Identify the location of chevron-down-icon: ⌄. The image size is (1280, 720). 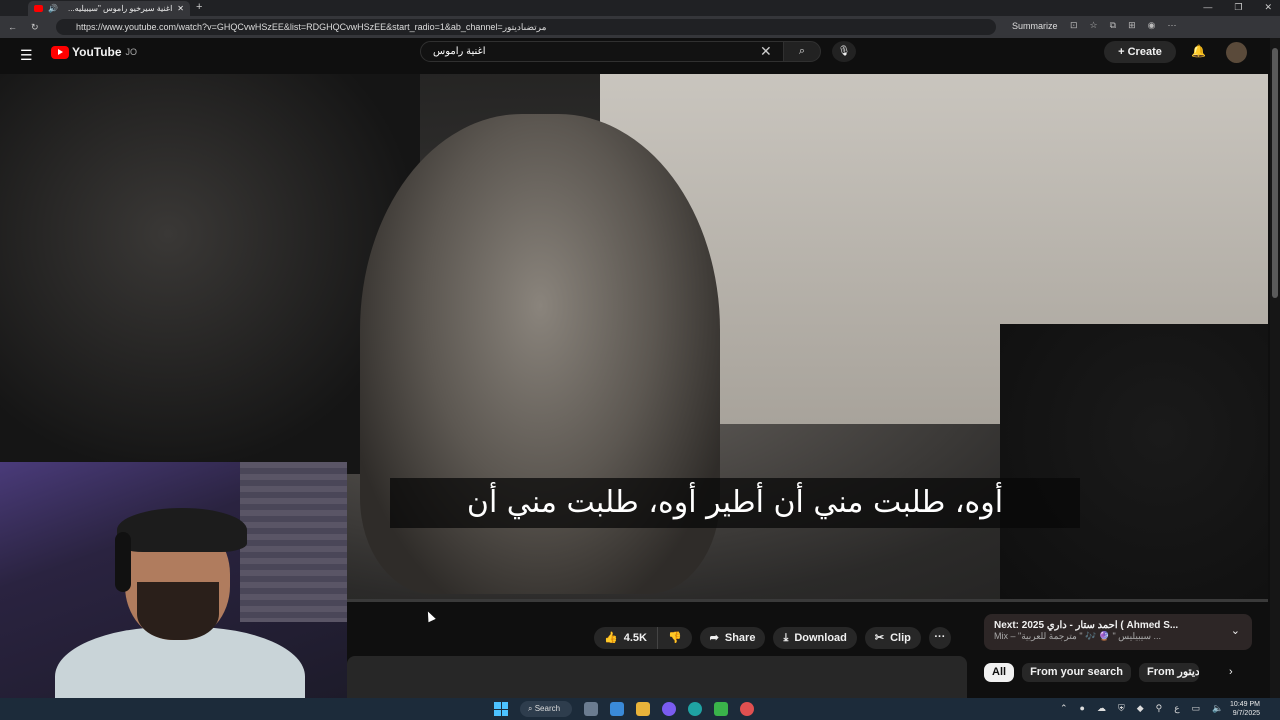
(1235, 630).